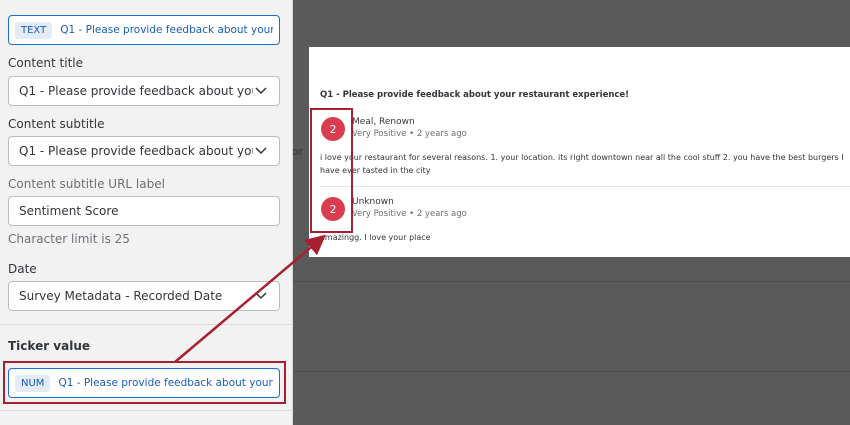 Image resolution: width=850 pixels, height=425 pixels. I want to click on obscured-text: or, so click(298, 151).